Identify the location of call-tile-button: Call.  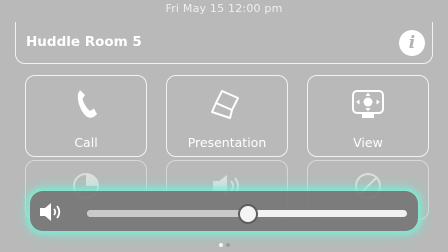
(86, 116).